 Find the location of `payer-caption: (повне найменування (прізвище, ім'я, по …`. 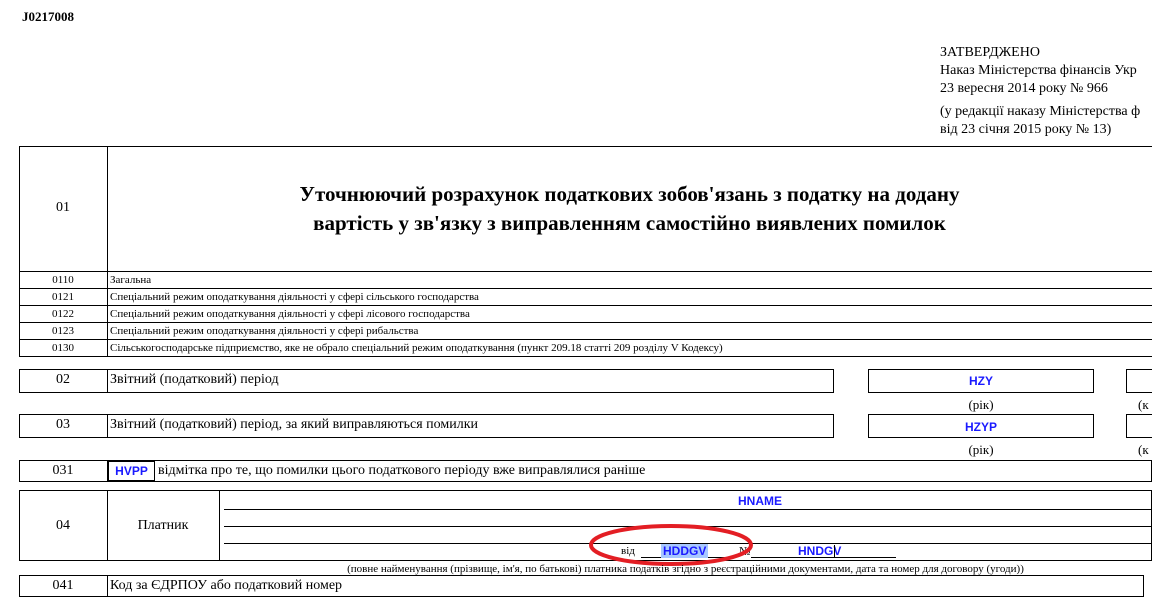

payer-caption: (повне найменування (прізвище, ім'я, по … is located at coordinates (685, 569).